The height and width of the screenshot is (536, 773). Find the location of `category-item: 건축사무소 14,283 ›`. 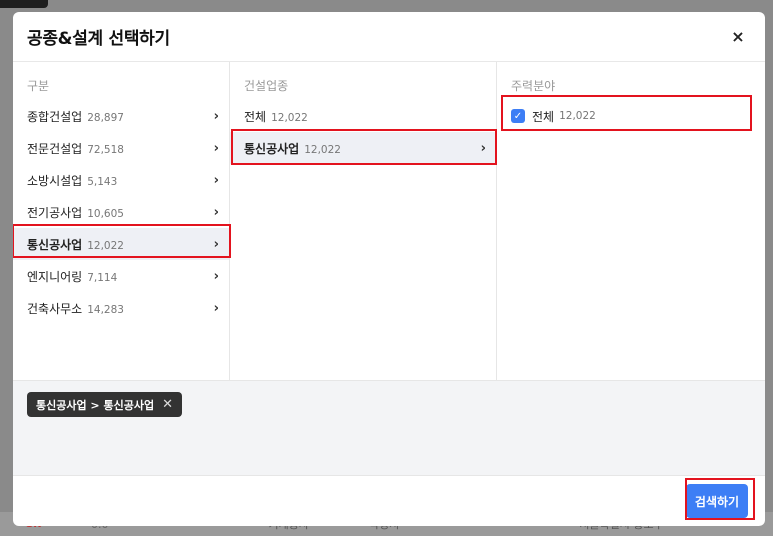

category-item: 건축사무소 14,283 › is located at coordinates (121, 308).